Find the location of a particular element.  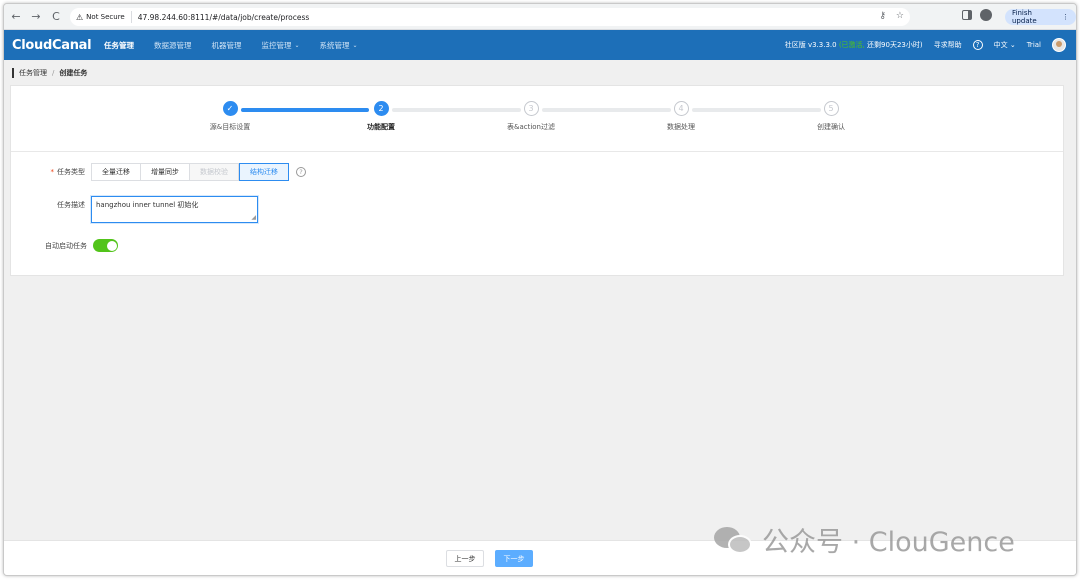

task-type-label: * 任务类型 is located at coordinates (68, 172).